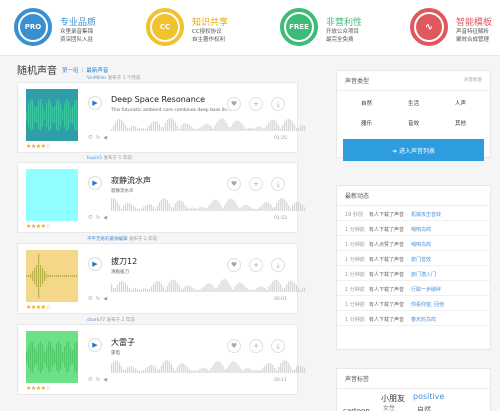  I want to click on author-link: liupin5, so click(94, 158).